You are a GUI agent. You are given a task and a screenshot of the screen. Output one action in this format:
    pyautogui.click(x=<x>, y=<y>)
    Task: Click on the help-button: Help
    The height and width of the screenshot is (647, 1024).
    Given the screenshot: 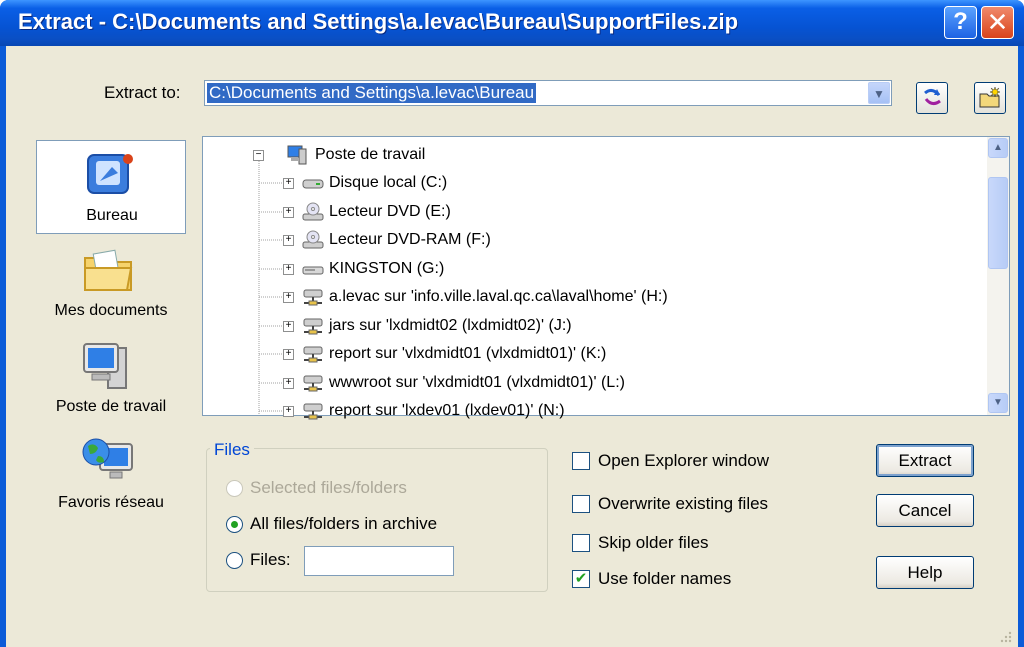 What is the action you would take?
    pyautogui.click(x=925, y=572)
    